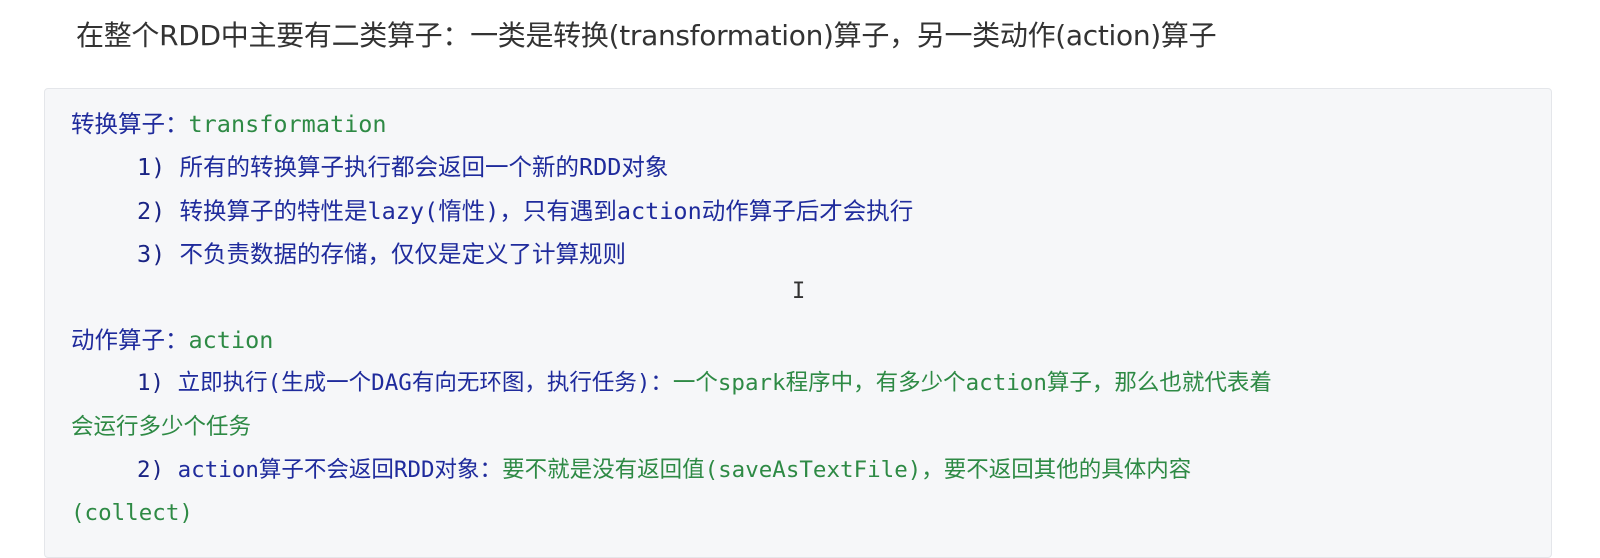 This screenshot has height=558, width=1600. Describe the element at coordinates (546, 211) in the screenshot. I see `item-text: 转换算子的特性是lazy(惰性)，只有遇到action动作算子后才会执行` at that location.